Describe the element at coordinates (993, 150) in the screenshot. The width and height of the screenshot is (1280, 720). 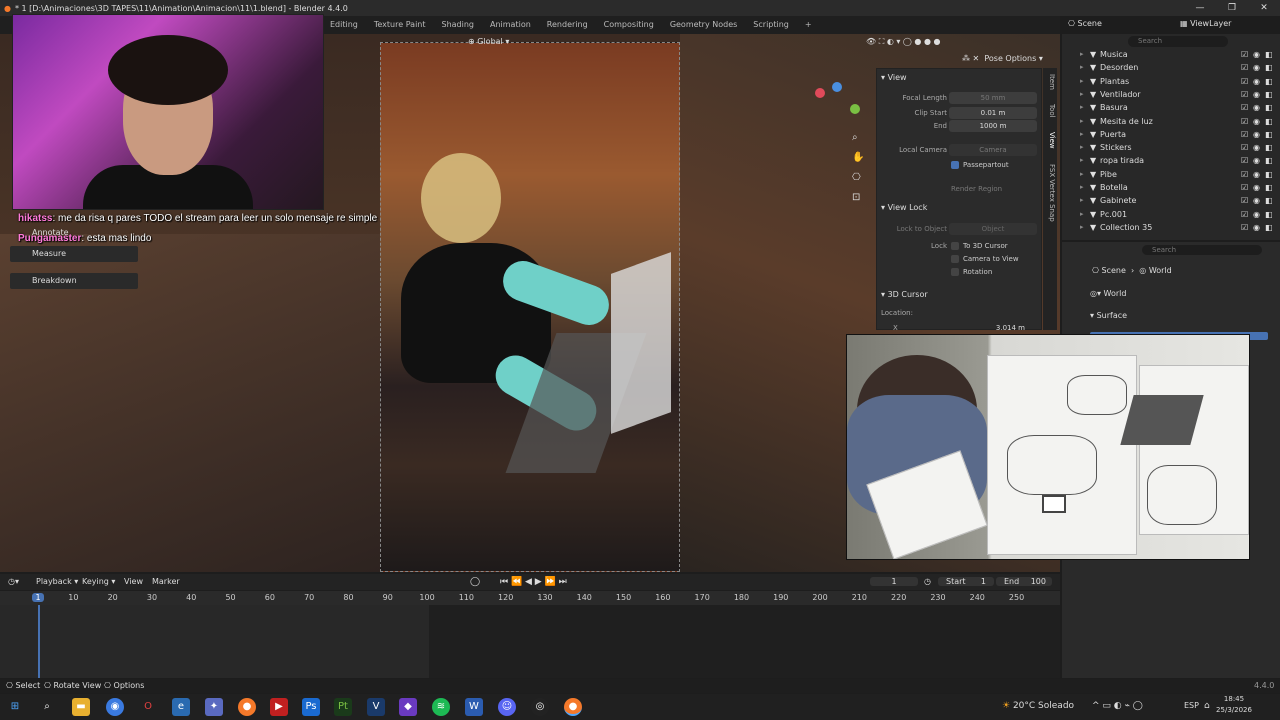
I see `local-camera-field: Camera` at that location.